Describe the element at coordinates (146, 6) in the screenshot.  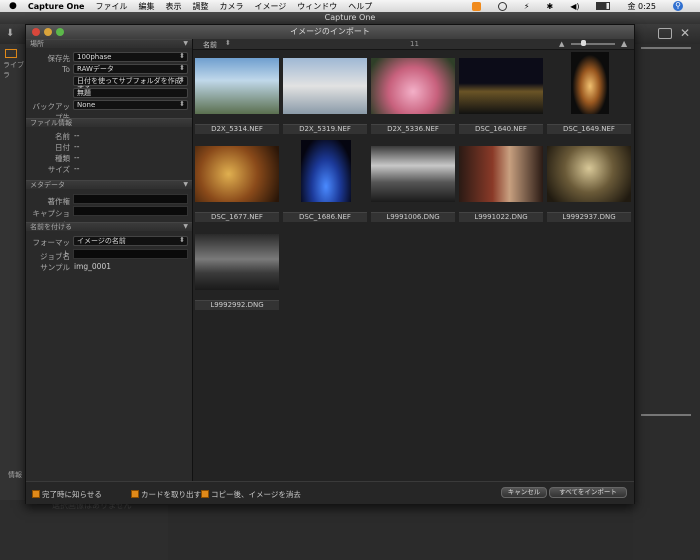
I see `menu-edit: 編集` at that location.